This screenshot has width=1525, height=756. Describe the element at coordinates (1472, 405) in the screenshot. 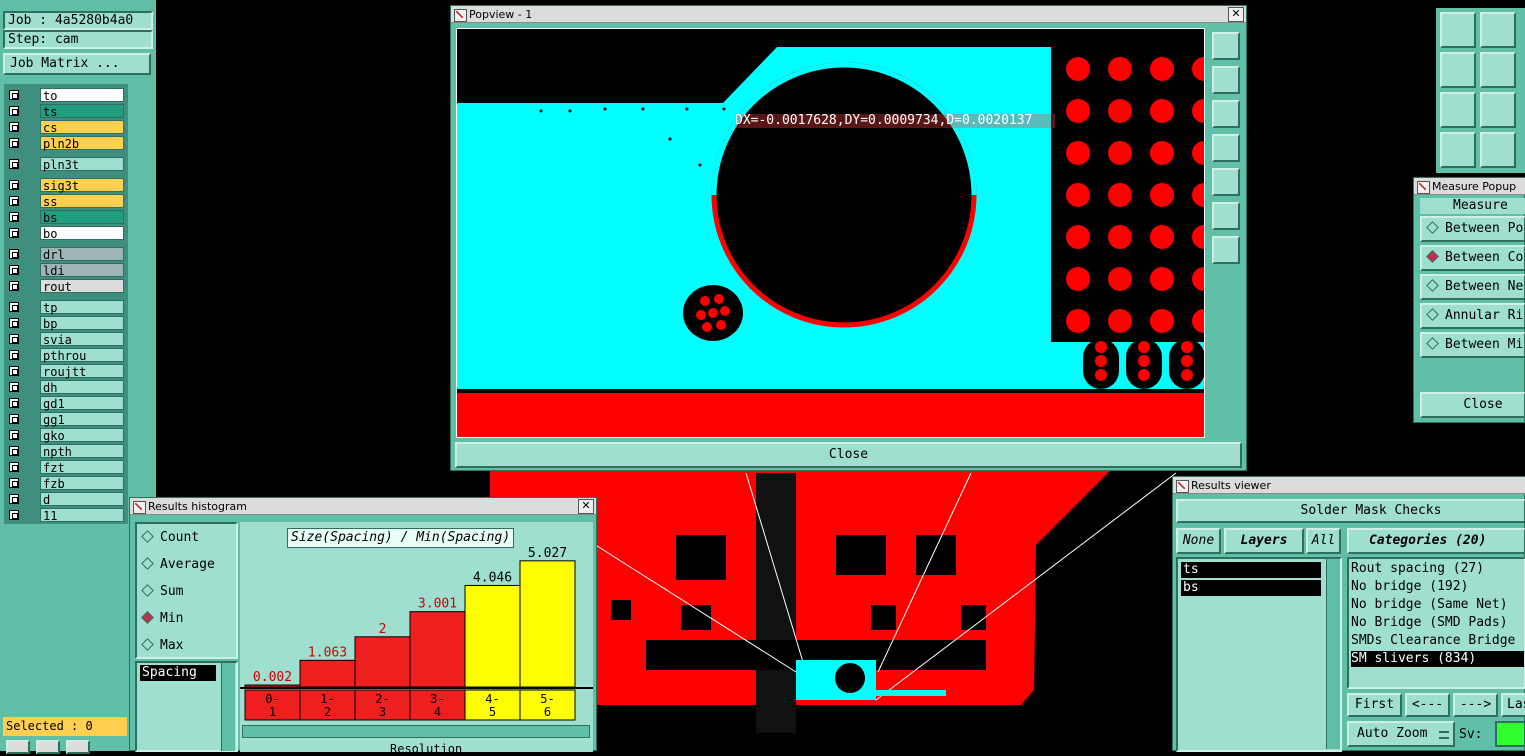

I see `measure-close-button: Close` at that location.